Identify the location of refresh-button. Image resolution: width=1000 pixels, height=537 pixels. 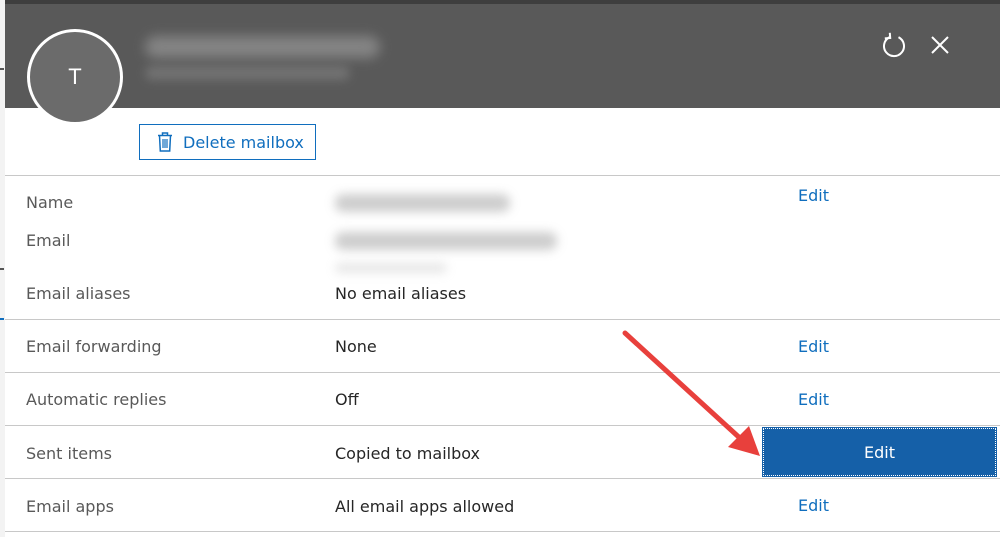
(894, 45).